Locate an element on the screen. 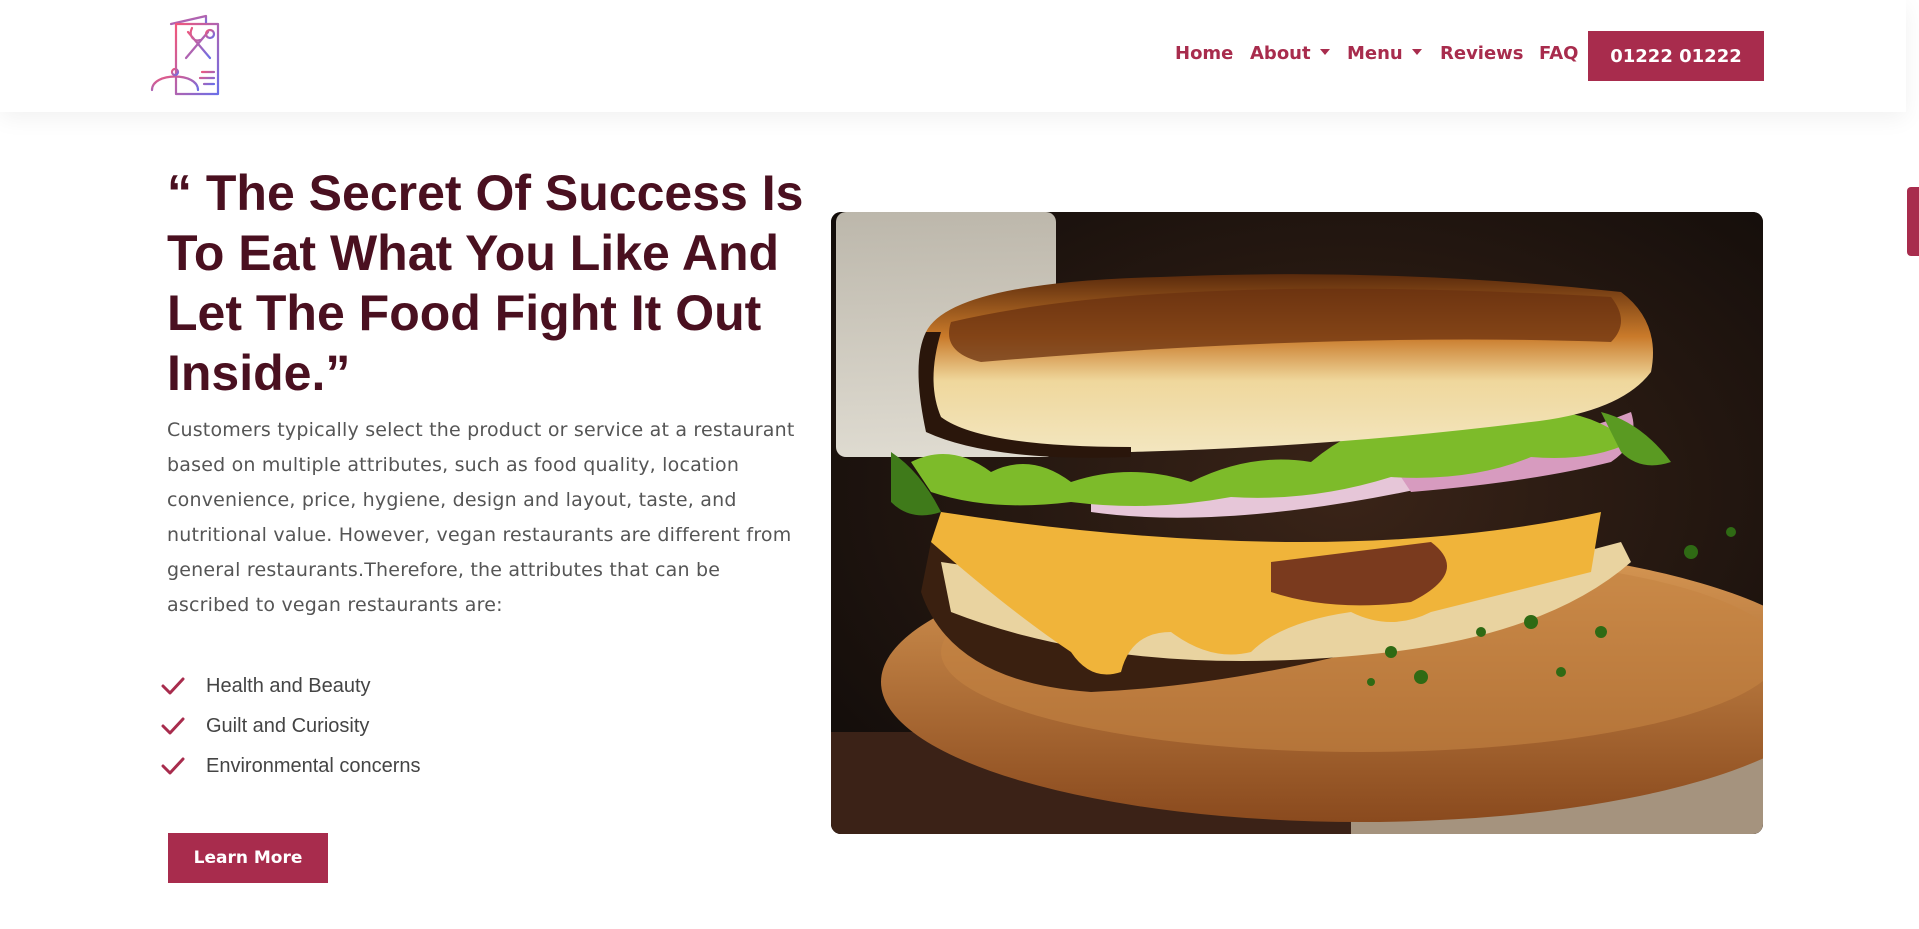 This screenshot has width=1919, height=929. feature-label: Health and Beauty is located at coordinates (288, 685).